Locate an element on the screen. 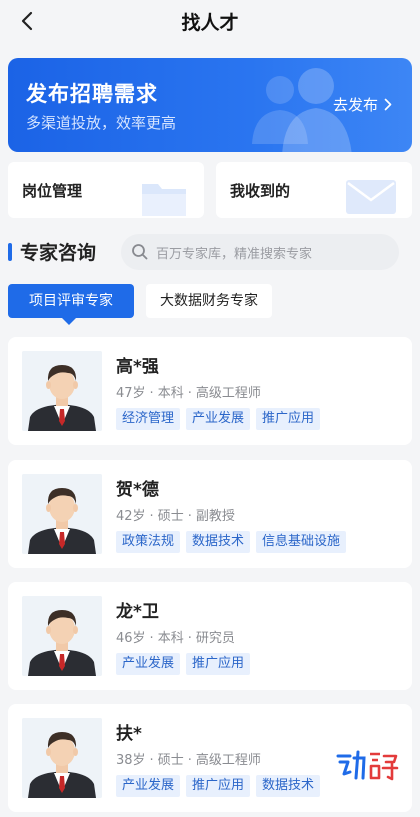 Image resolution: width=420 pixels, height=817 pixels. expert-meta: 46岁 · 本科 · 研究员 is located at coordinates (175, 638).